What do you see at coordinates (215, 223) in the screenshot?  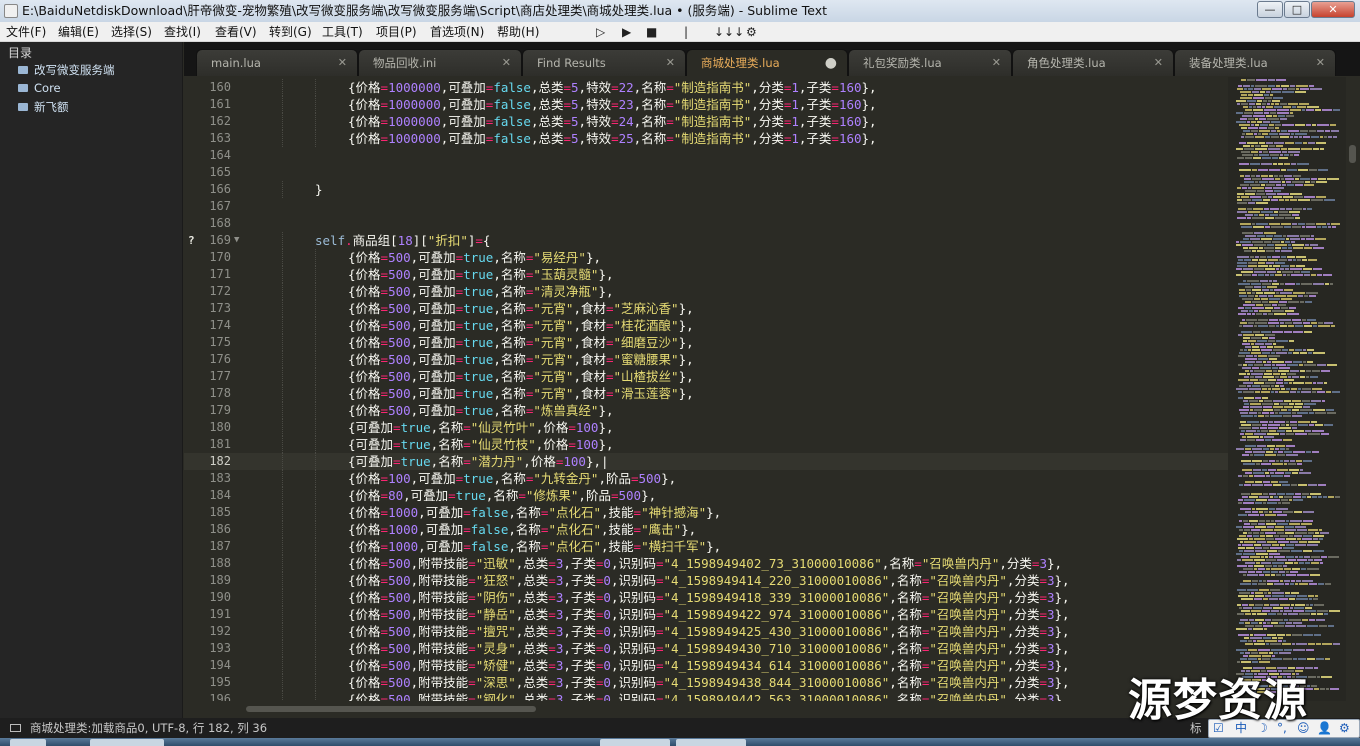 I see `line-gutter: 168` at bounding box center [215, 223].